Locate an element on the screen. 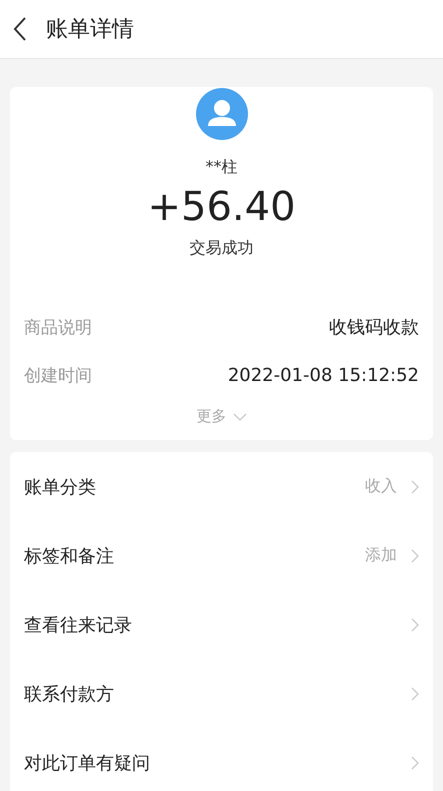 The image size is (443, 791). menu-row: 账单分类 收入 is located at coordinates (221, 486).